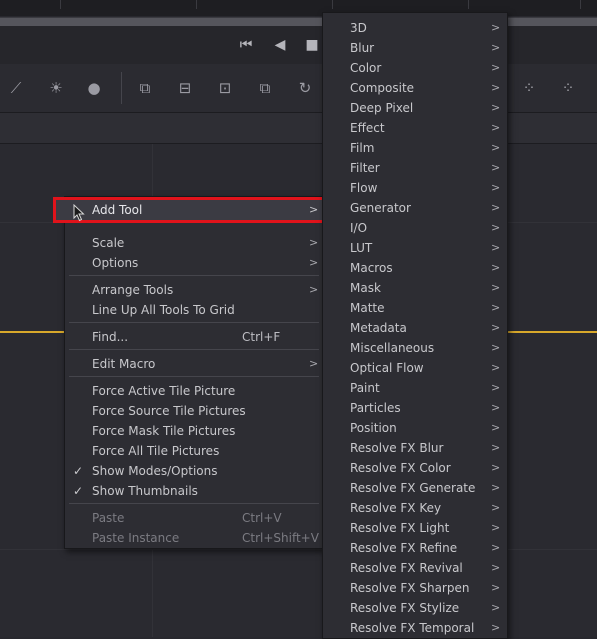 The image size is (597, 639). Describe the element at coordinates (305, 88) in the screenshot. I see `rotate-tool-icon: ↻` at that location.